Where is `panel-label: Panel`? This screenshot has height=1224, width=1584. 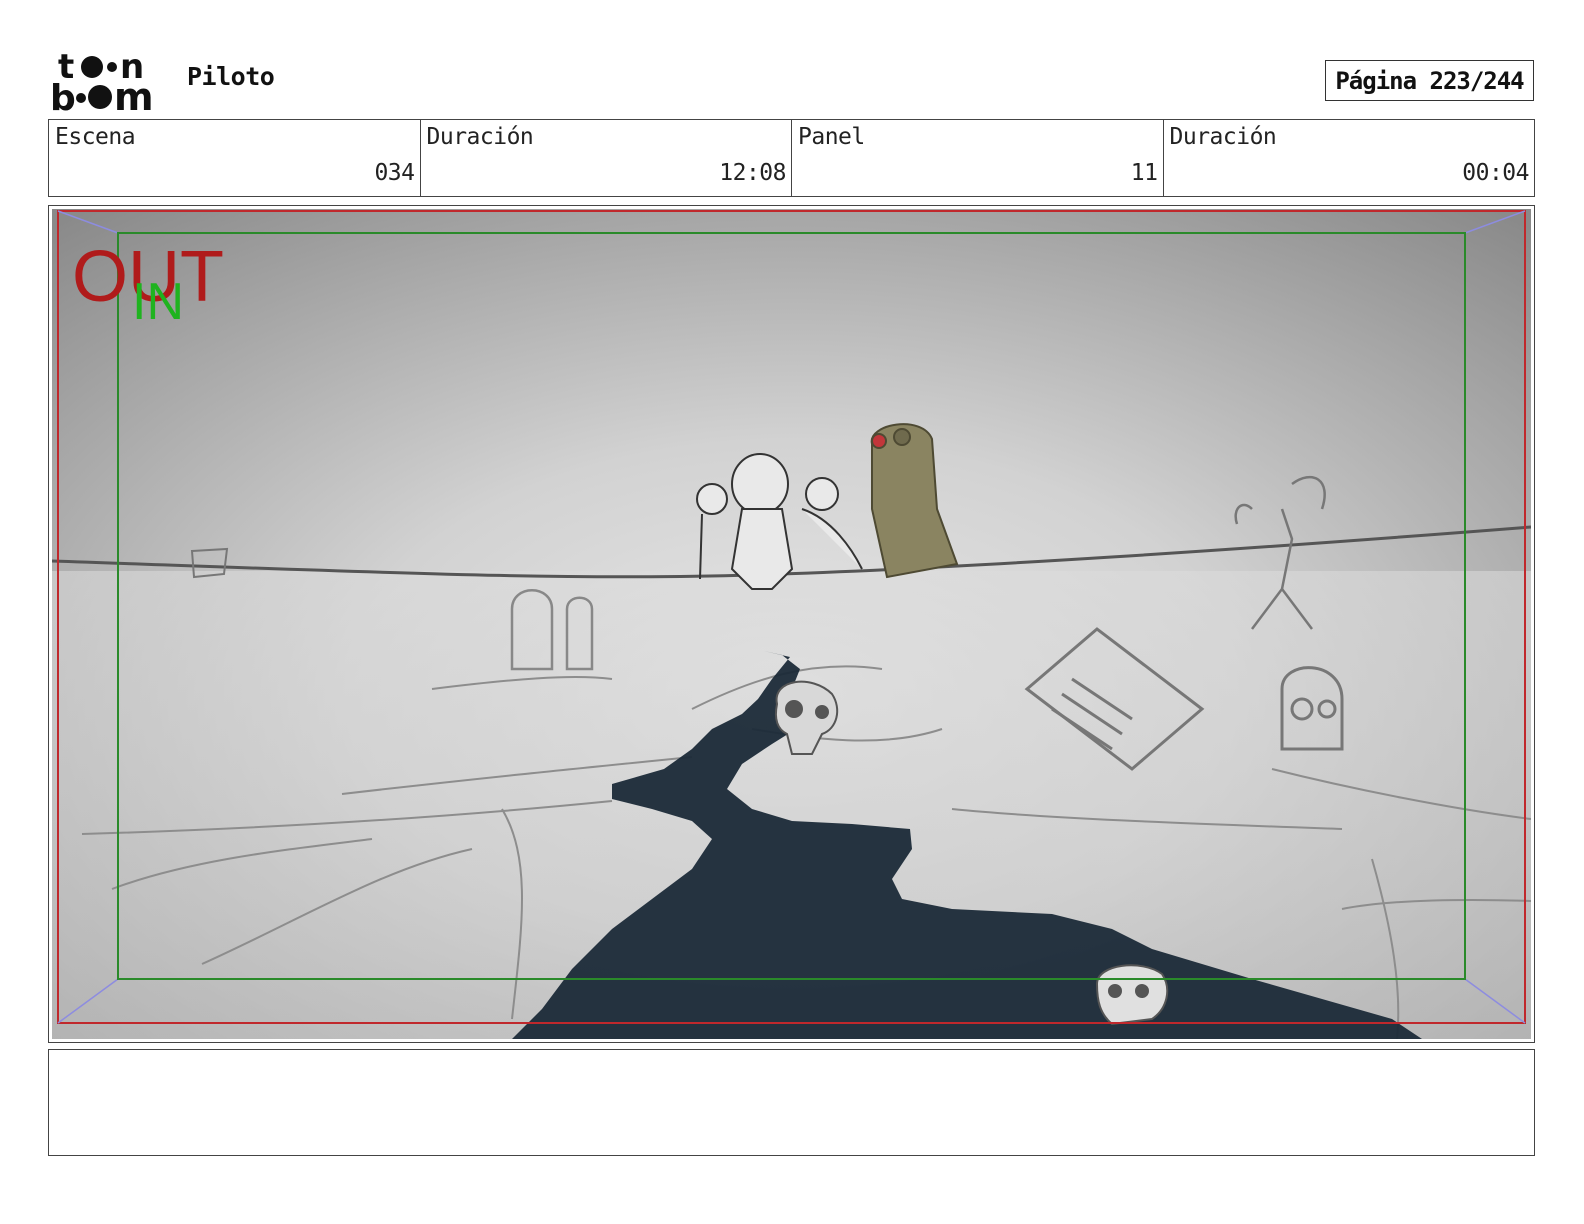 panel-label: Panel is located at coordinates (831, 137).